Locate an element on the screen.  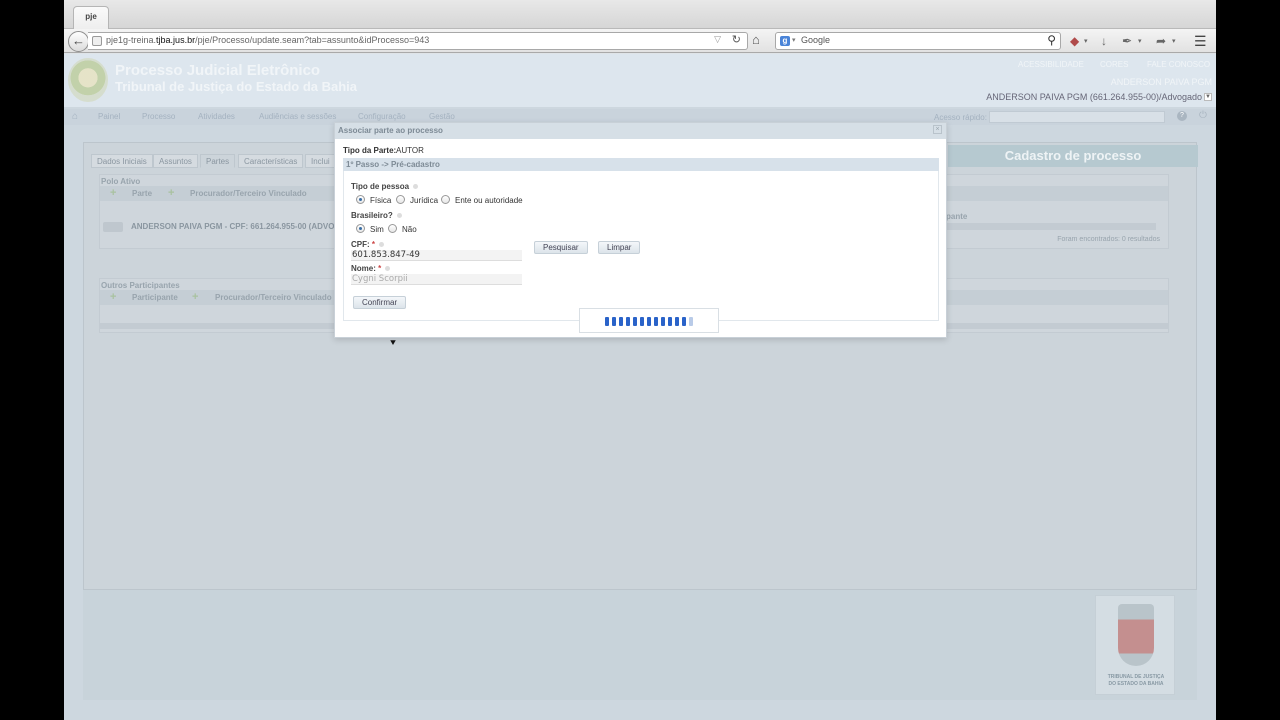
radio-sim-label: Sim is located at coordinates (377, 229).